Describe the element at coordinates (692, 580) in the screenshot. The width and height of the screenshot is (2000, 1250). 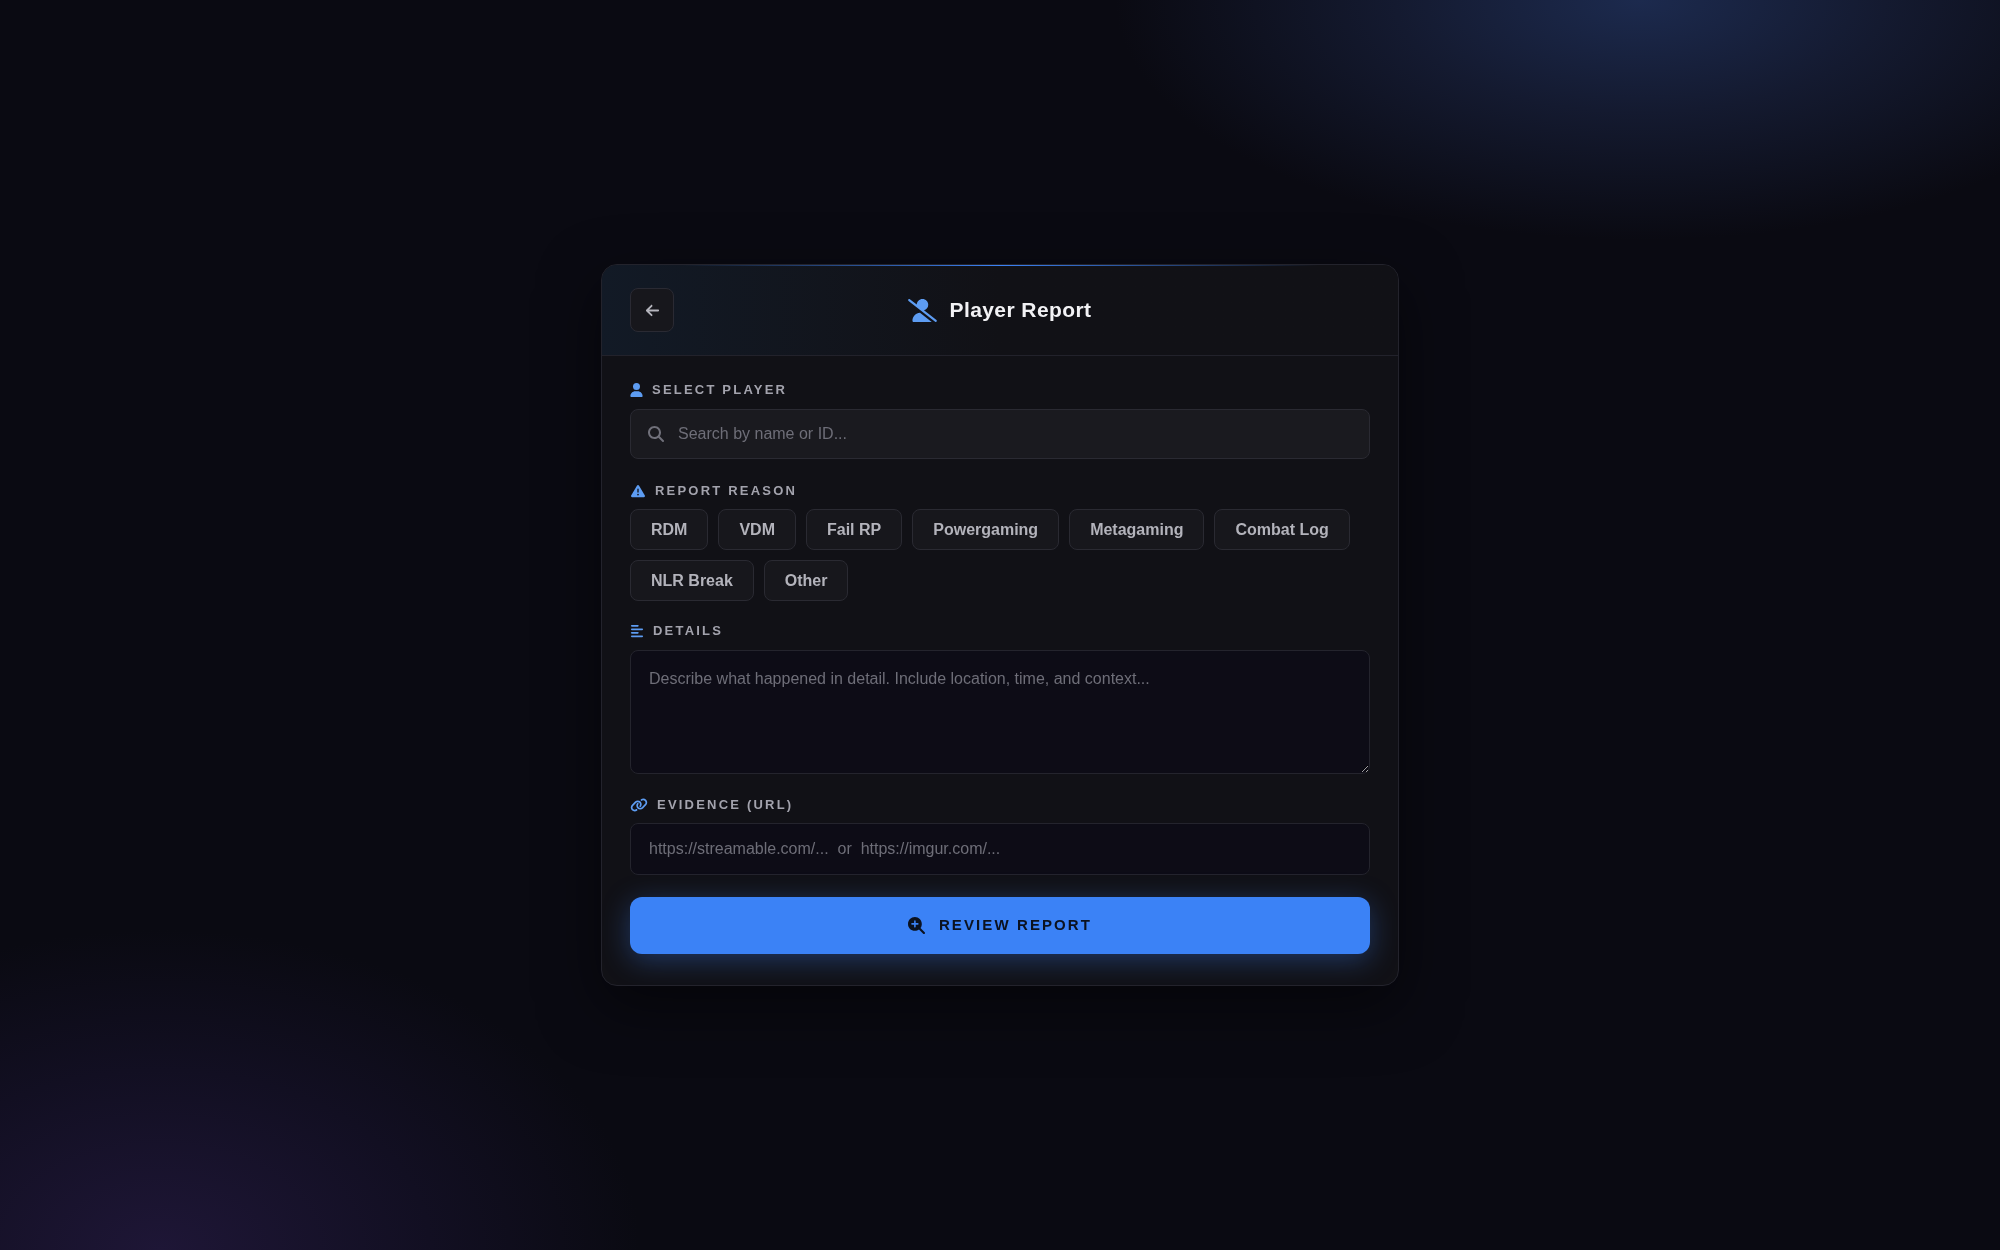
I see `reason-chip: NLR Break` at that location.